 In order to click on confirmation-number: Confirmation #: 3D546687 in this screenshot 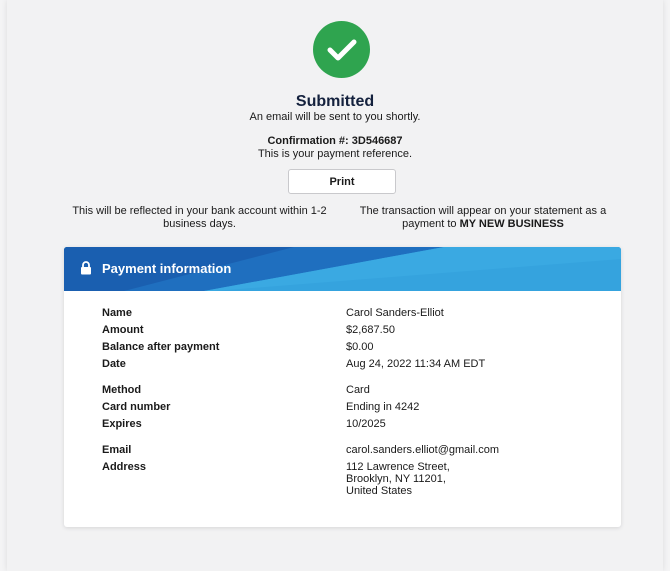, I will do `click(335, 141)`.